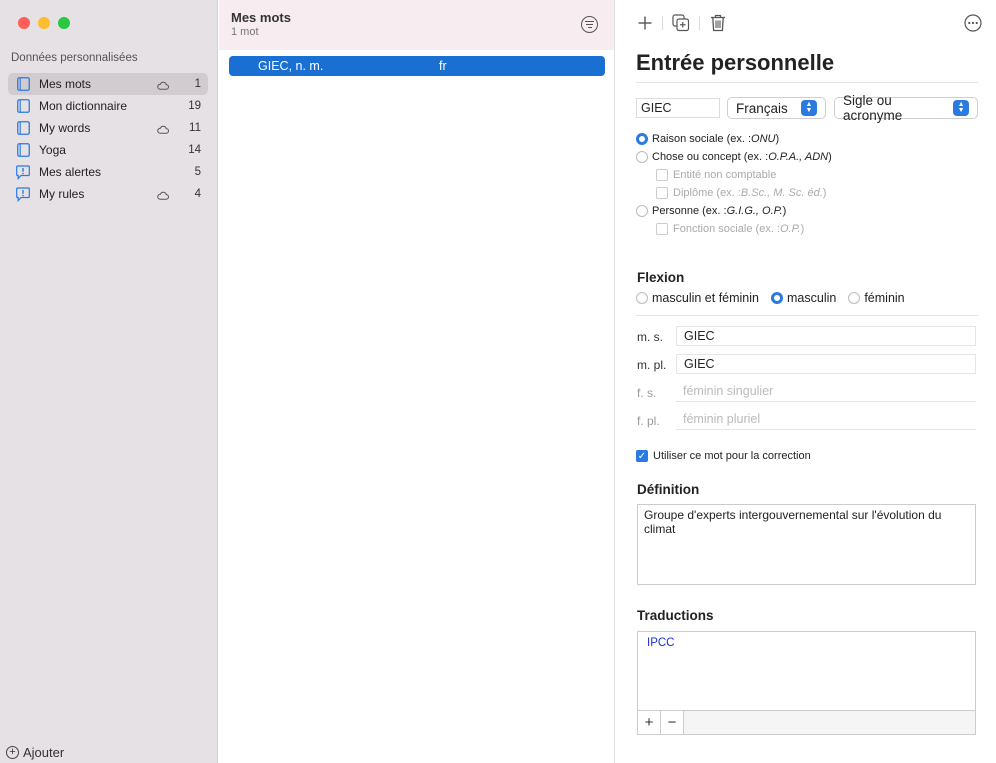  Describe the element at coordinates (197, 84) in the screenshot. I see `sidebar-item-count: 1` at that location.